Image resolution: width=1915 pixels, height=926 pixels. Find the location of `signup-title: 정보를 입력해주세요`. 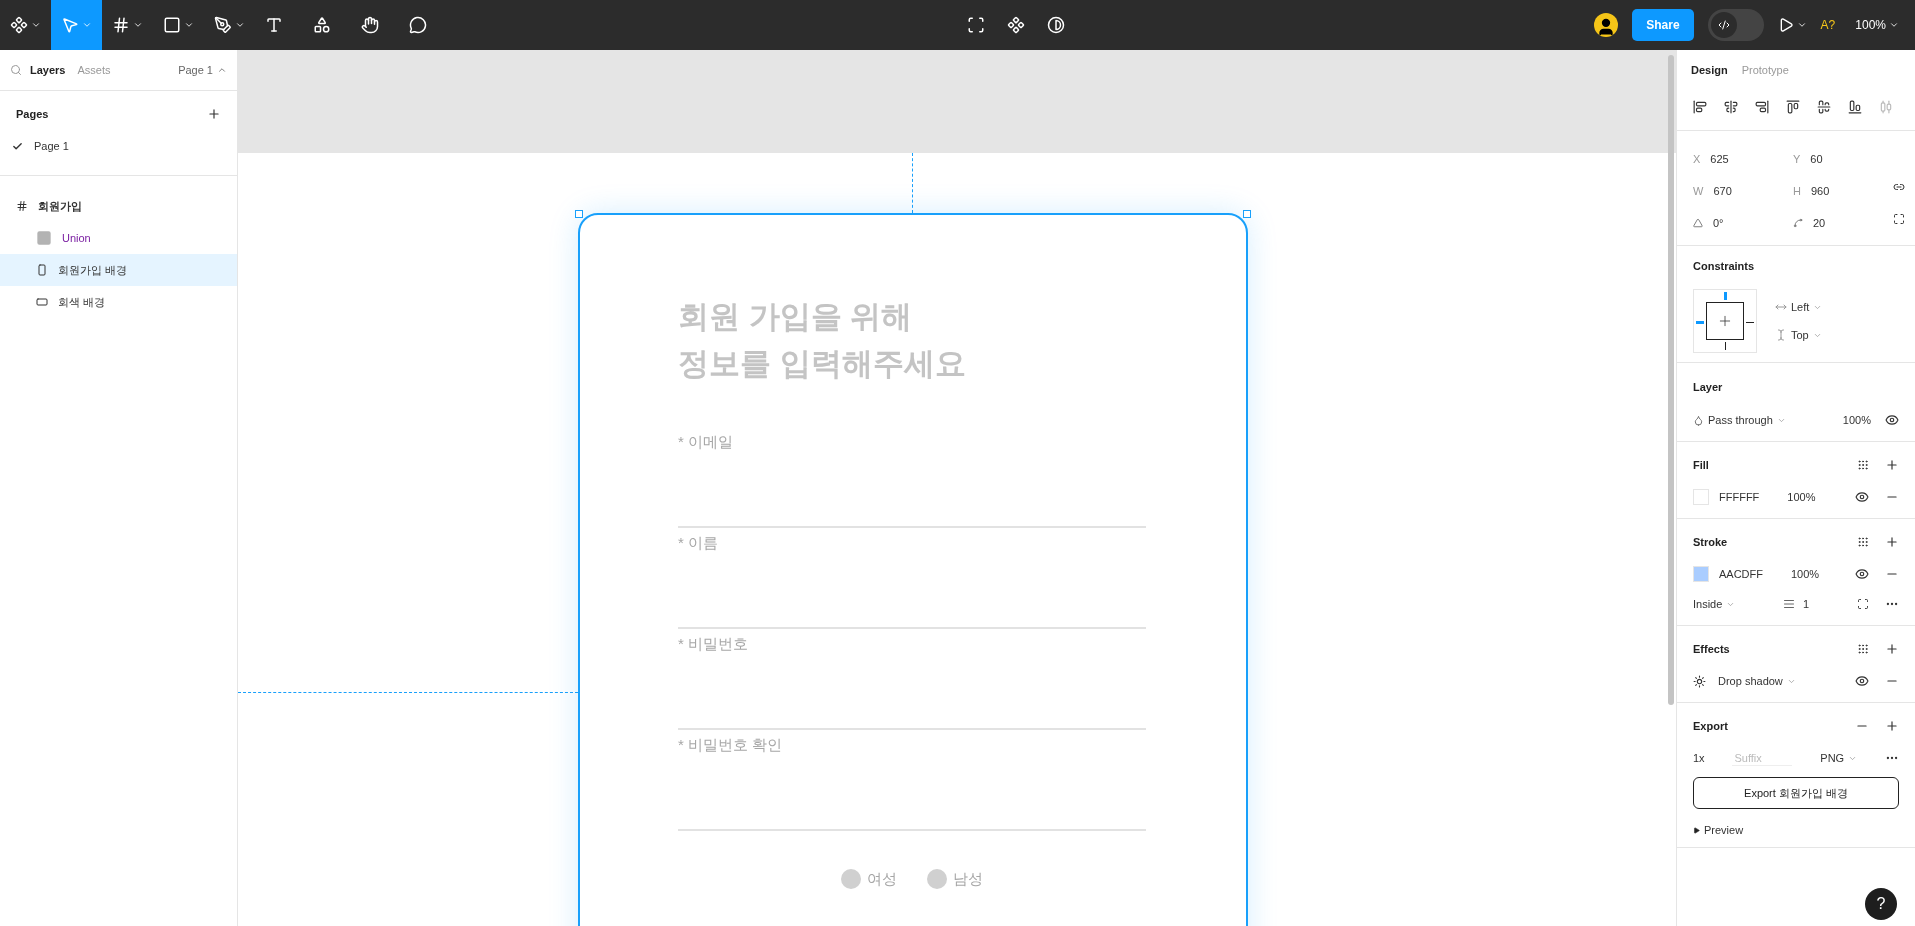

signup-title: 정보를 입력해주세요 is located at coordinates (822, 364).